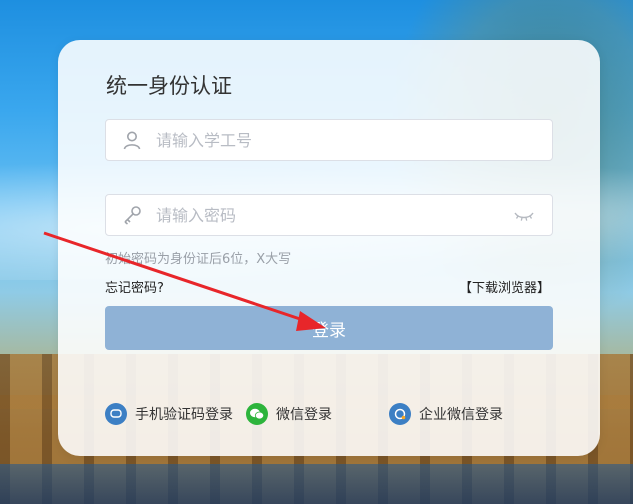 This screenshot has height=504, width=633. Describe the element at coordinates (329, 328) in the screenshot. I see `login-button: 登录` at that location.